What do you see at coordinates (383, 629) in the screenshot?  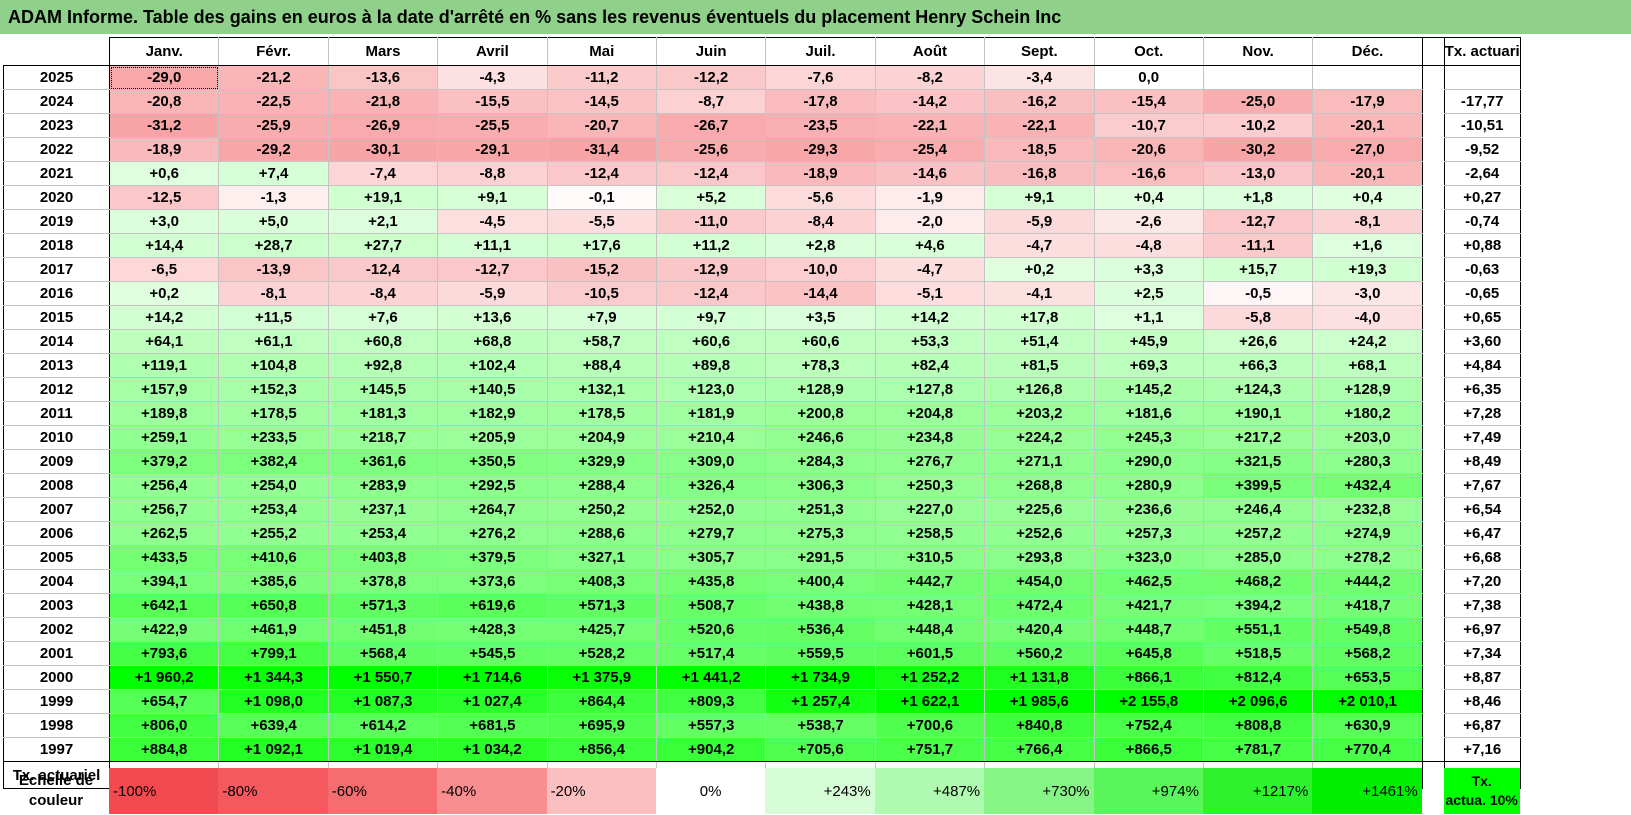 I see `gain-cell: +451,8` at bounding box center [383, 629].